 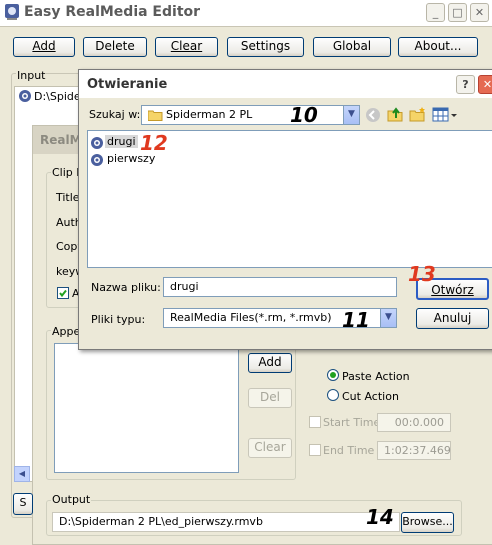 I want to click on filename-input: drugi, so click(x=280, y=287).